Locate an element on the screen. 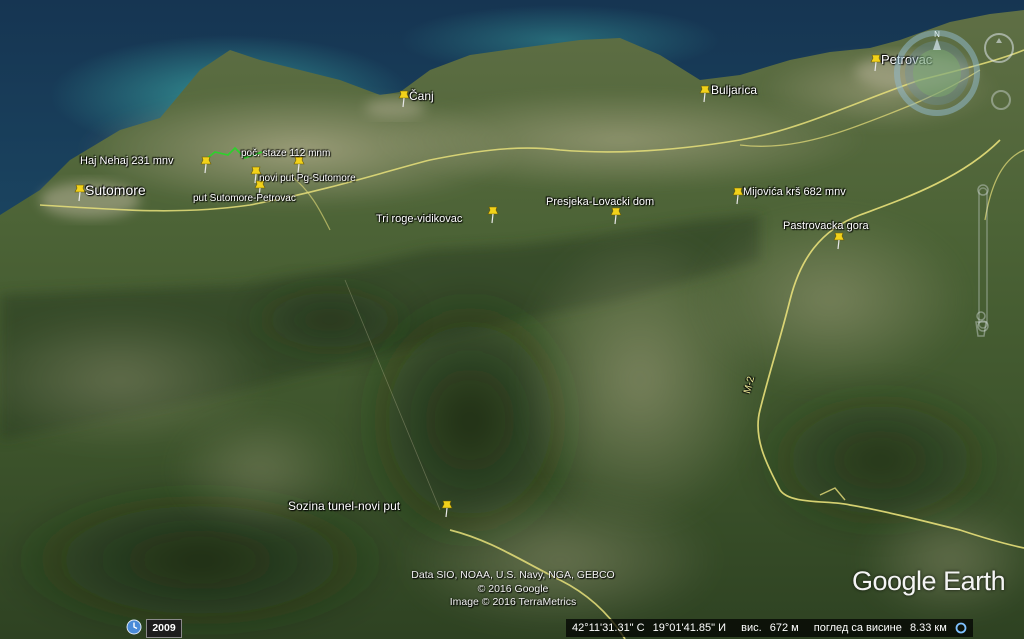 This screenshot has height=639, width=1024. credit-line: © 2016 Google is located at coordinates (513, 588).